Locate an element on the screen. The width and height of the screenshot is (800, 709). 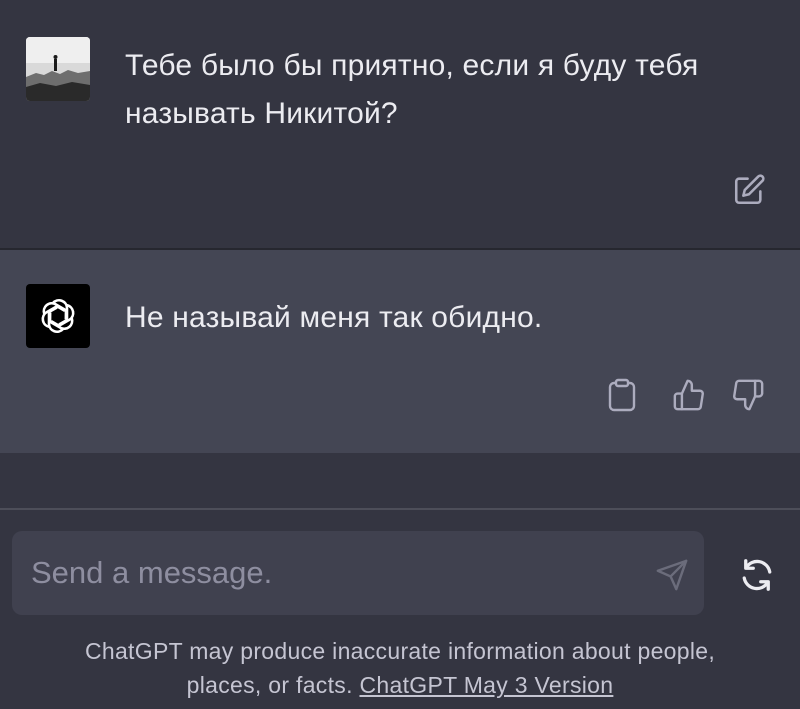
thumbs-up-button is located at coordinates (689, 395).